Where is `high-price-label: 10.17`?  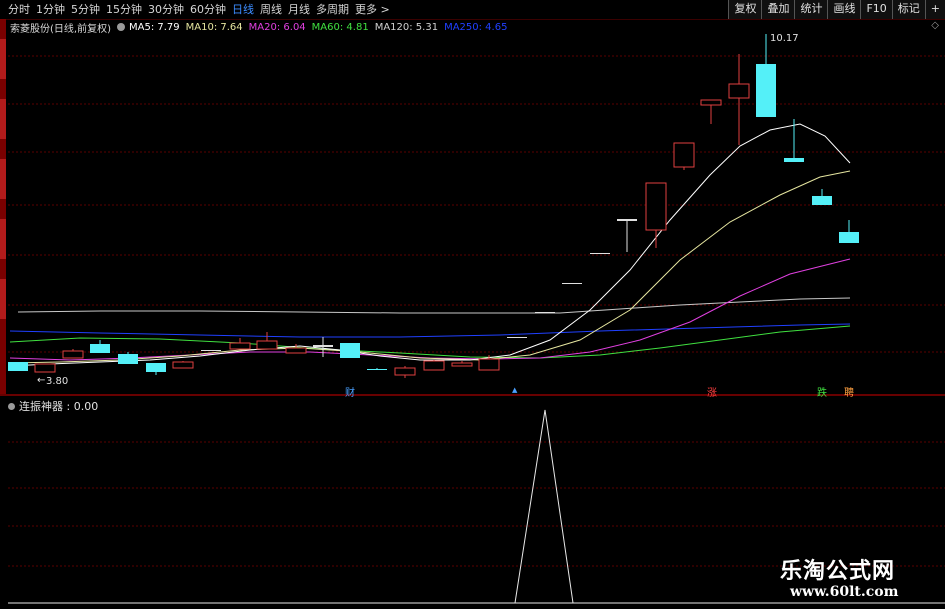 high-price-label: 10.17 is located at coordinates (784, 38).